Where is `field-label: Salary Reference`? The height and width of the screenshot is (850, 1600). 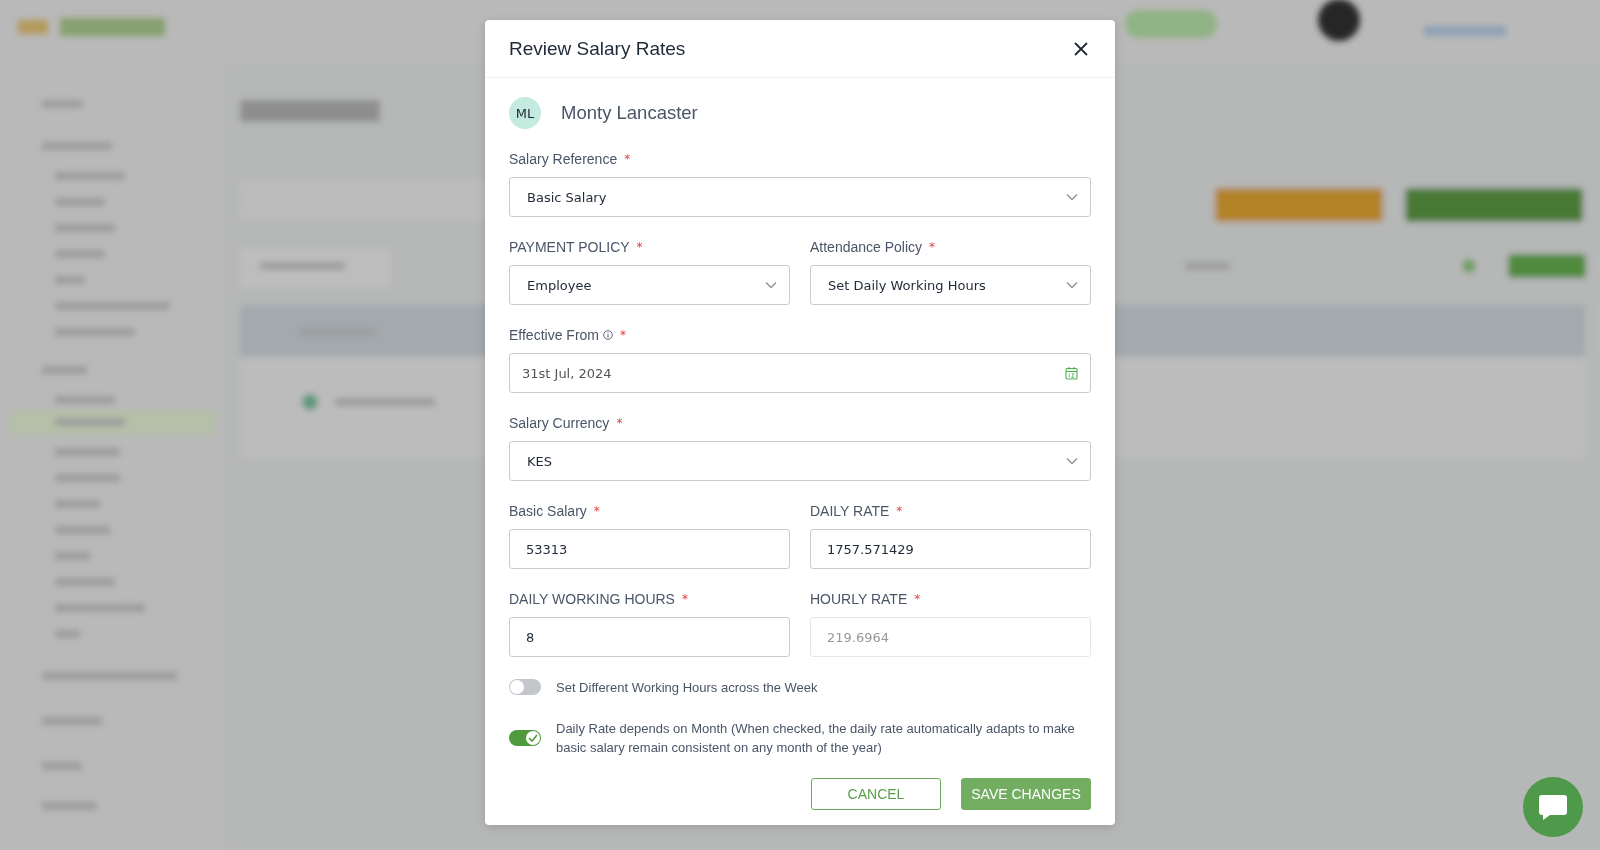 field-label: Salary Reference is located at coordinates (563, 159).